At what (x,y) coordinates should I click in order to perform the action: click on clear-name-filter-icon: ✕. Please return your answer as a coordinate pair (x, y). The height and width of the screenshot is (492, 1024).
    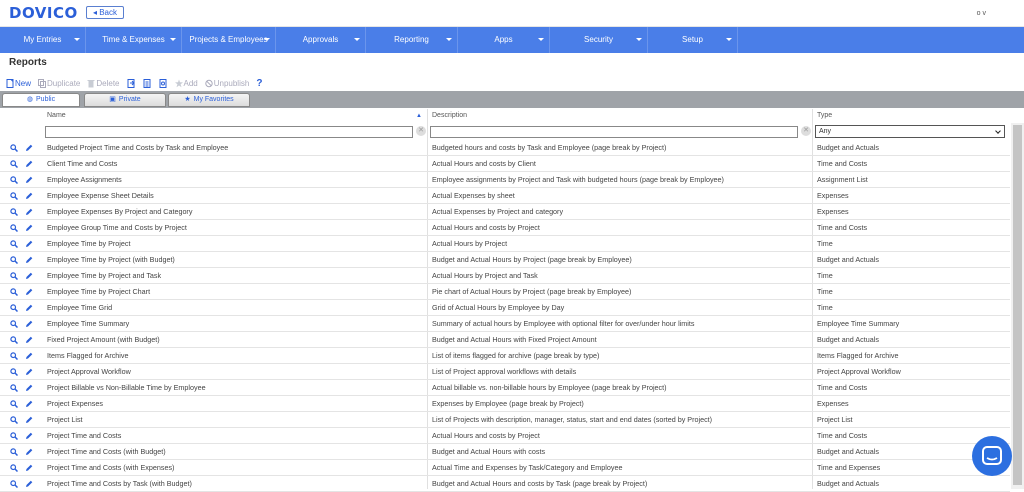
    Looking at the image, I should click on (421, 131).